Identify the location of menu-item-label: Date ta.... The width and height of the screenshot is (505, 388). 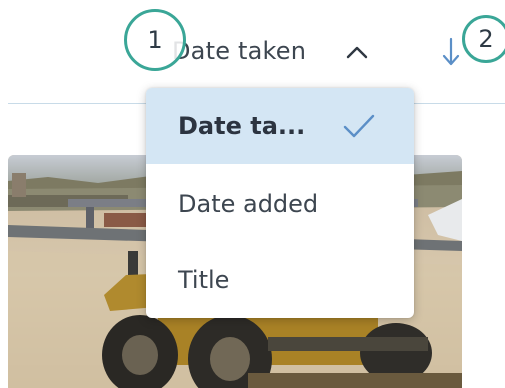
(242, 126).